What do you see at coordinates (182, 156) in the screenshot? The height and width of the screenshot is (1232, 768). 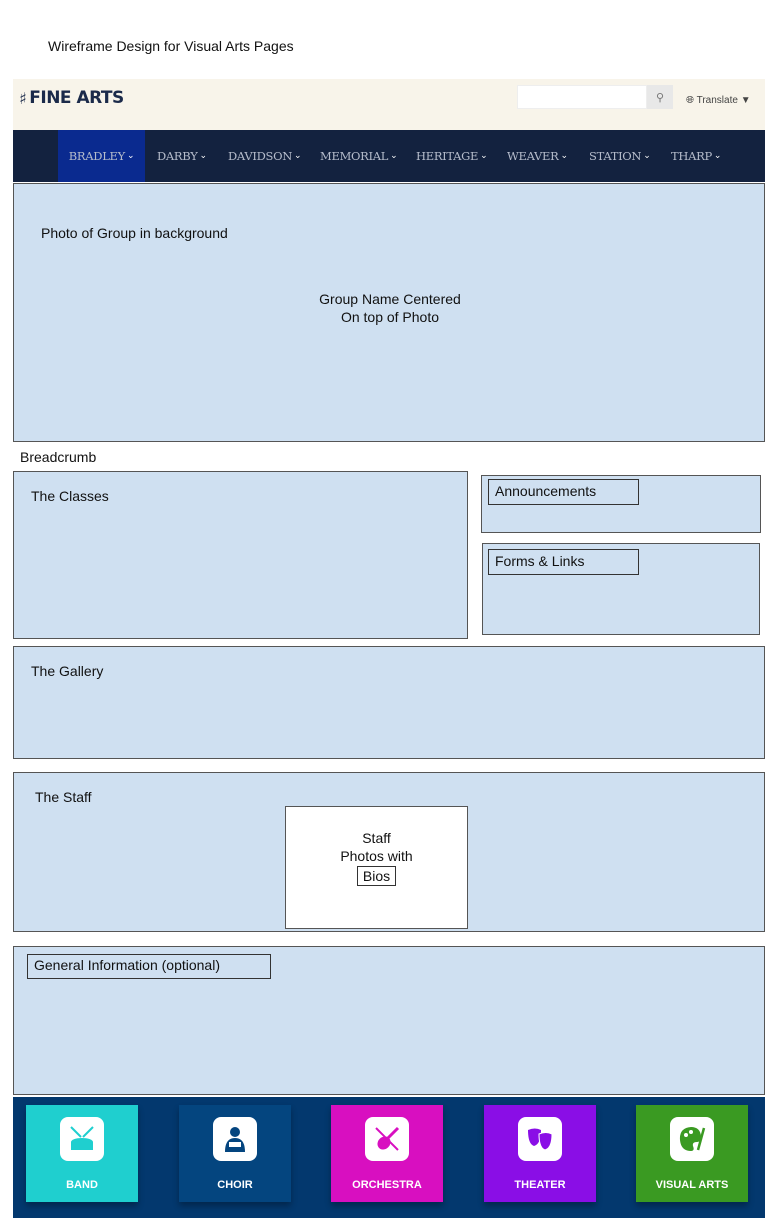 I see `nav-item-darby: DARBY ⌄` at bounding box center [182, 156].